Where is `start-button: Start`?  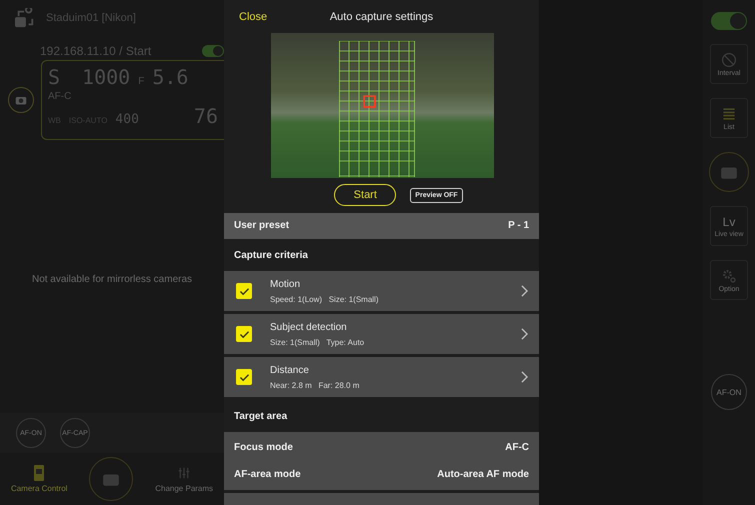
start-button: Start is located at coordinates (365, 195).